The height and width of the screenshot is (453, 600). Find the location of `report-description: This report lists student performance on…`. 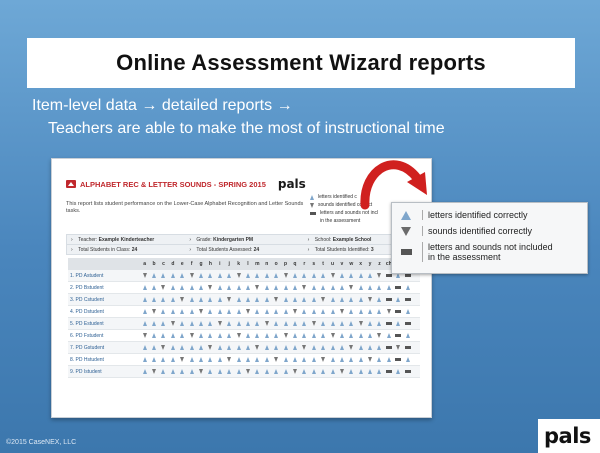

report-description: This report lists student performance on… is located at coordinates (185, 207).